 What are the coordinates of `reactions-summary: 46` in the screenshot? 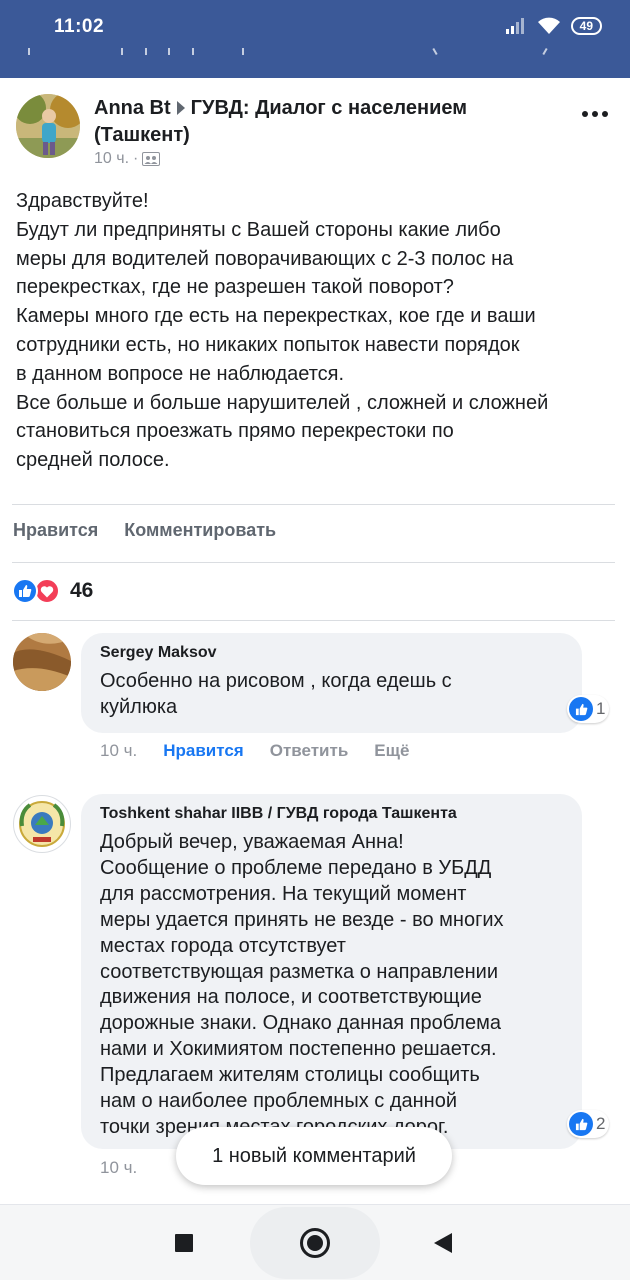 It's located at (52, 591).